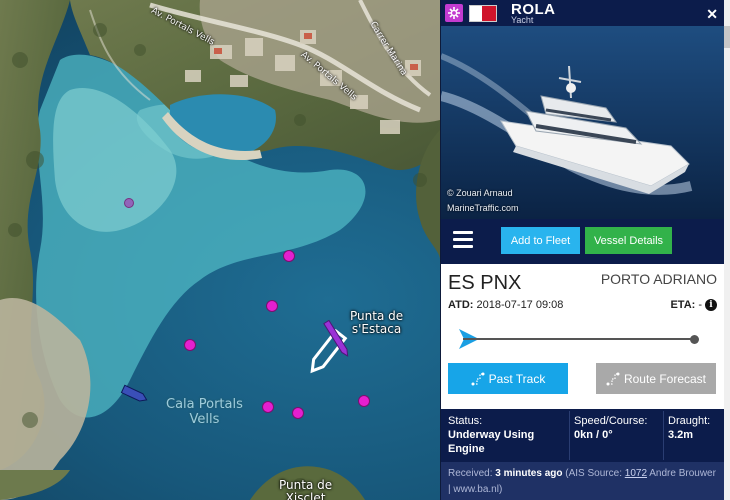  What do you see at coordinates (711, 305) in the screenshot?
I see `info-icon: i` at bounding box center [711, 305].